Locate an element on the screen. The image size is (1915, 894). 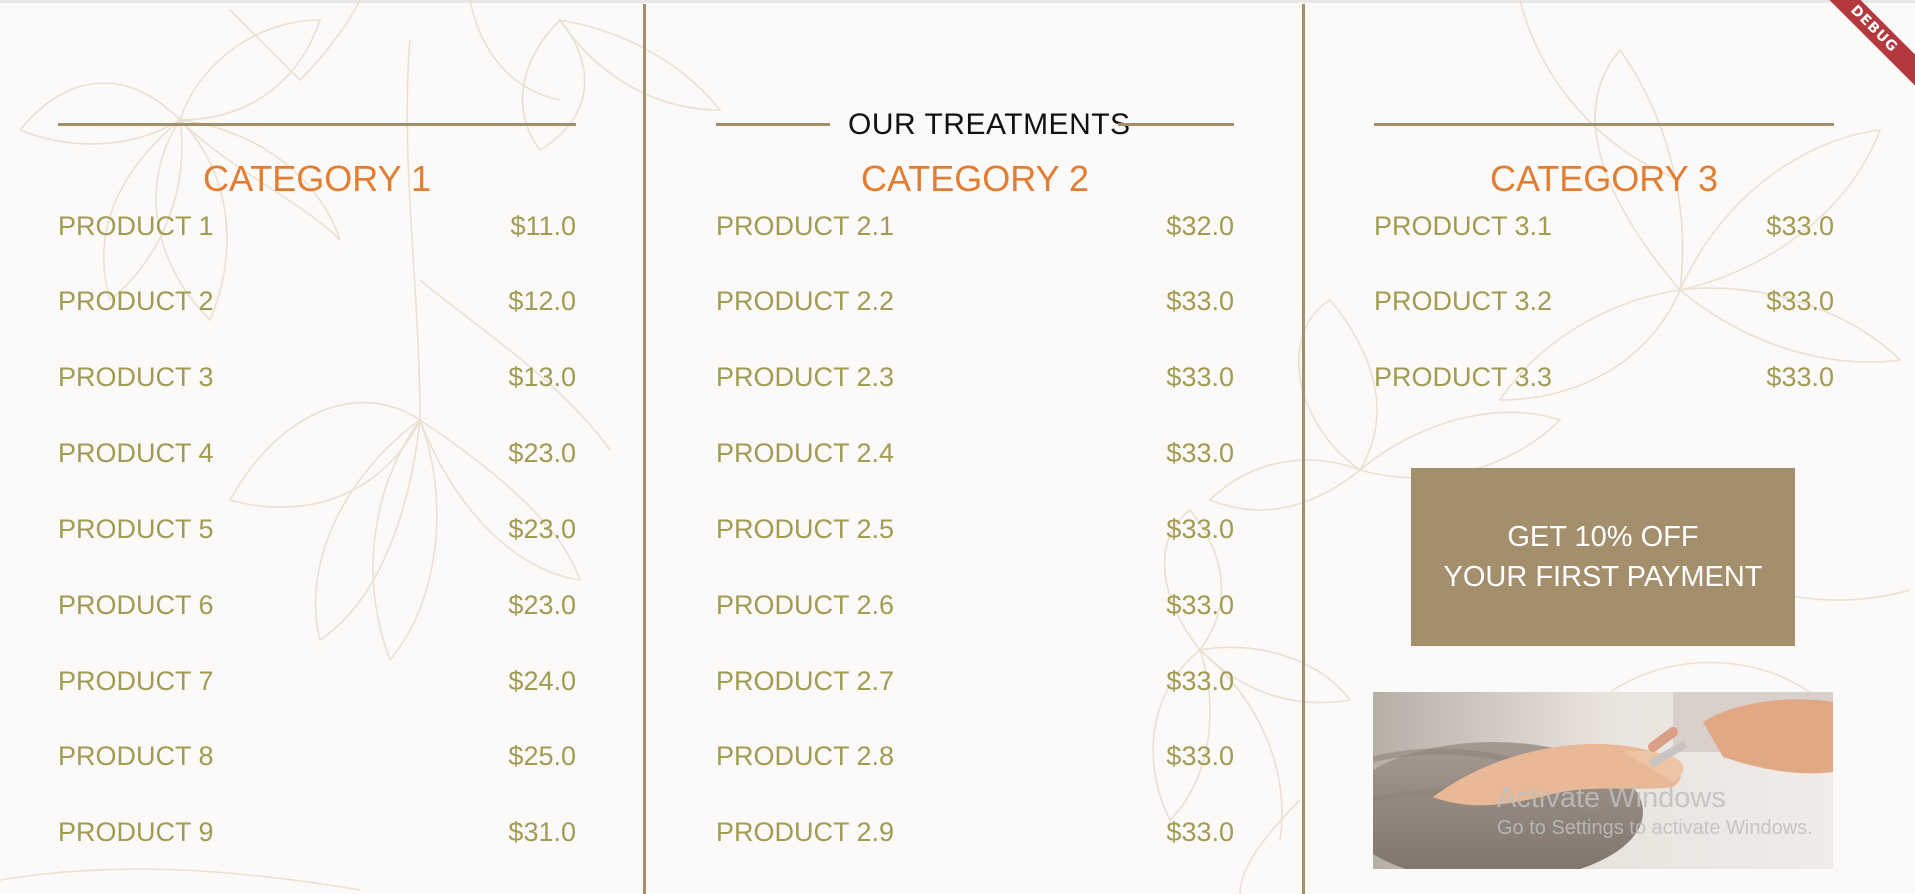
product-name: PRODUCT 3.2 is located at coordinates (1463, 300).